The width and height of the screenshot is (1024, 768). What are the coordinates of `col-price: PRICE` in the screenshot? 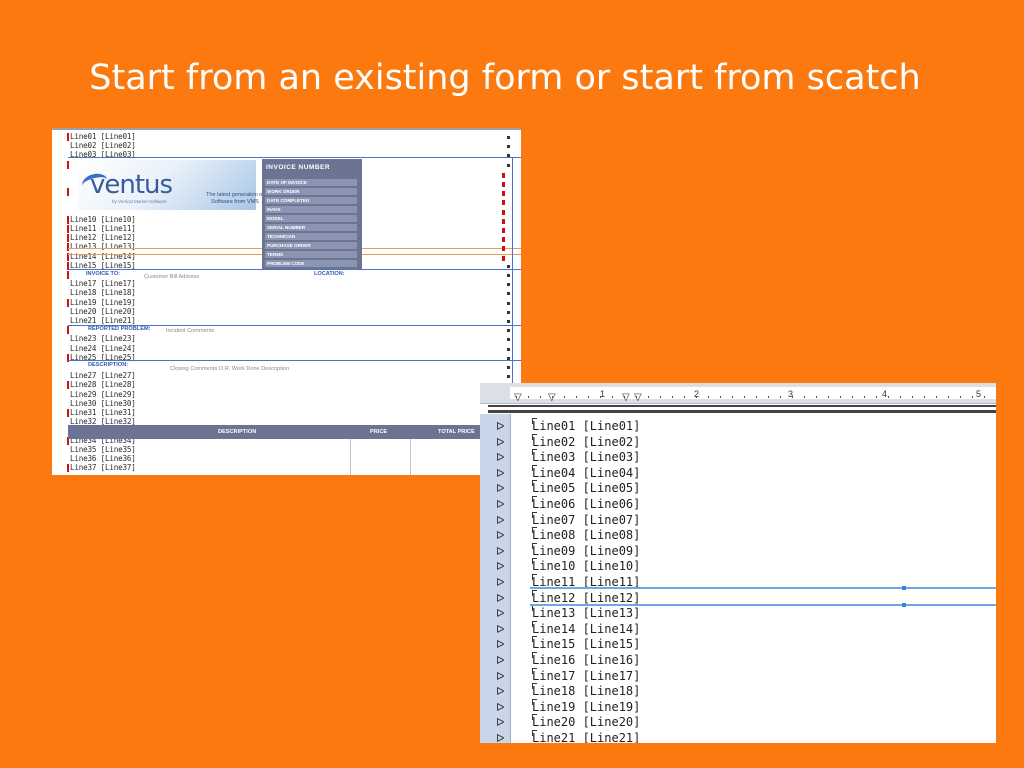 It's located at (379, 432).